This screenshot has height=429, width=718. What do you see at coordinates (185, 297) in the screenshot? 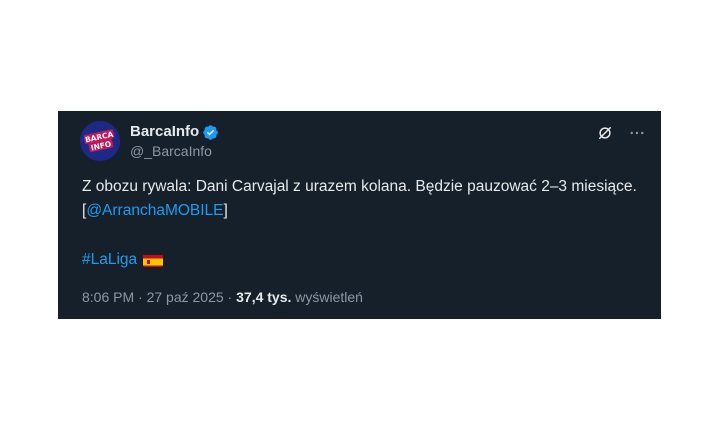
I see `tweet-date: 27 paź 2025` at bounding box center [185, 297].